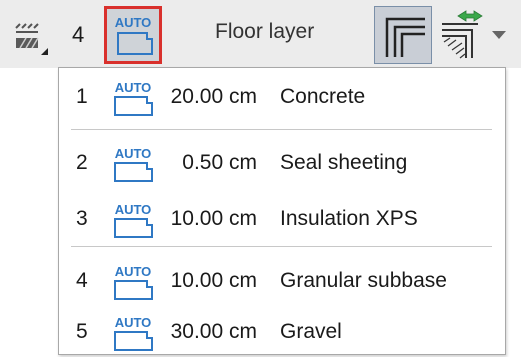  I want to click on layer-corner-icon, so click(405, 37).